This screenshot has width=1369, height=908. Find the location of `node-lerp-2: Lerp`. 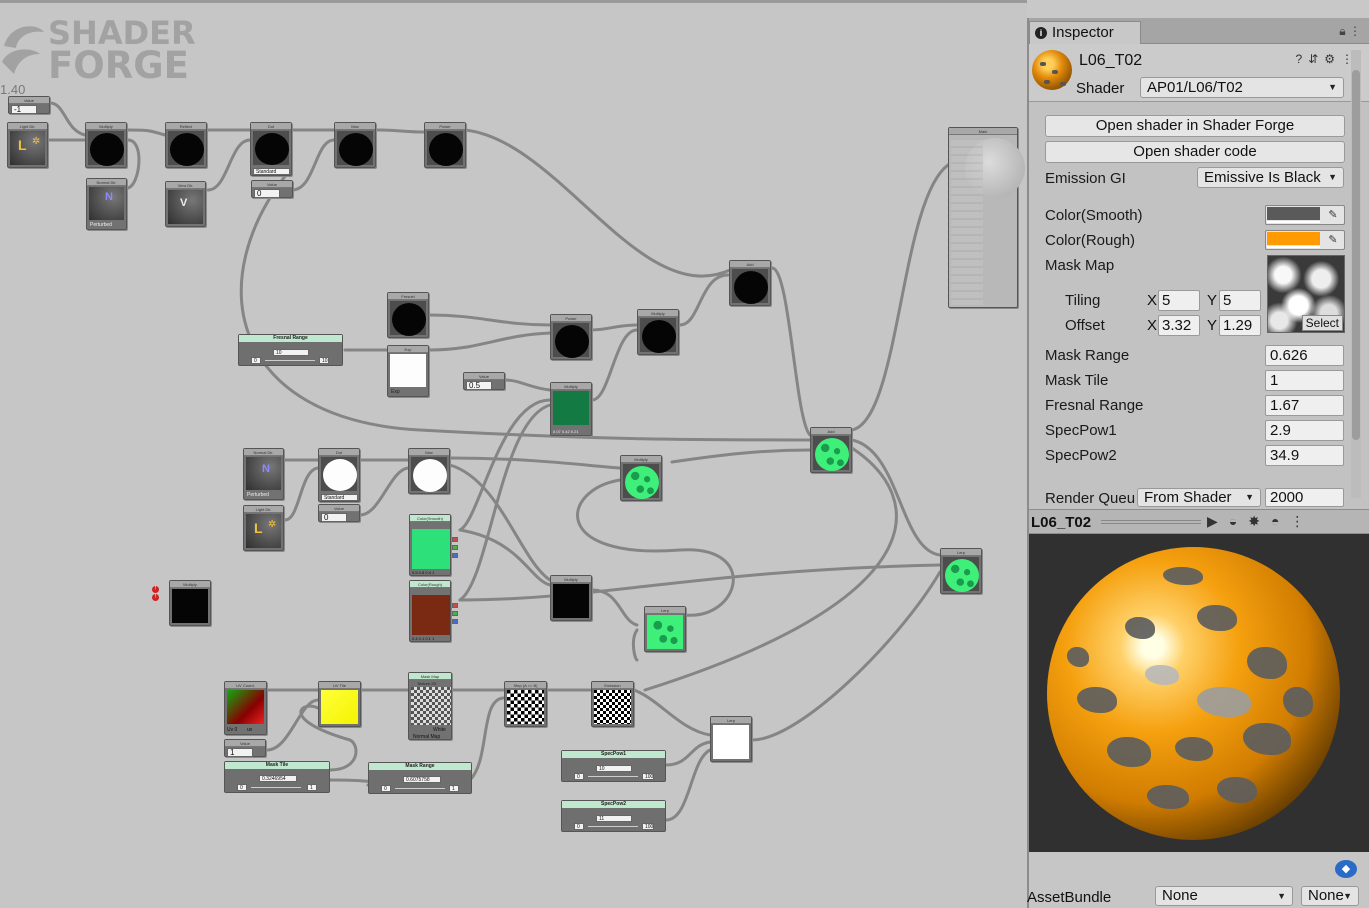

node-lerp-2: Lerp is located at coordinates (961, 571).